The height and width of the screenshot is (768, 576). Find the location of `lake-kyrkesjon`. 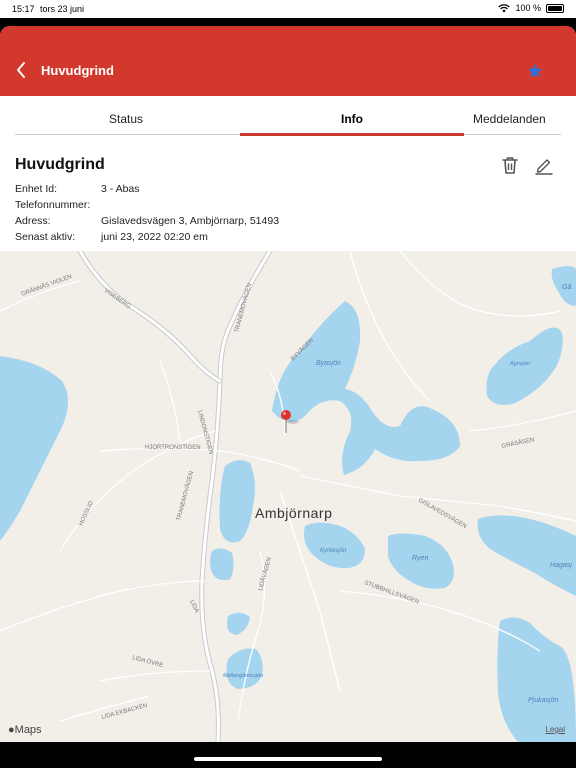

lake-kyrkesjon is located at coordinates (334, 545).